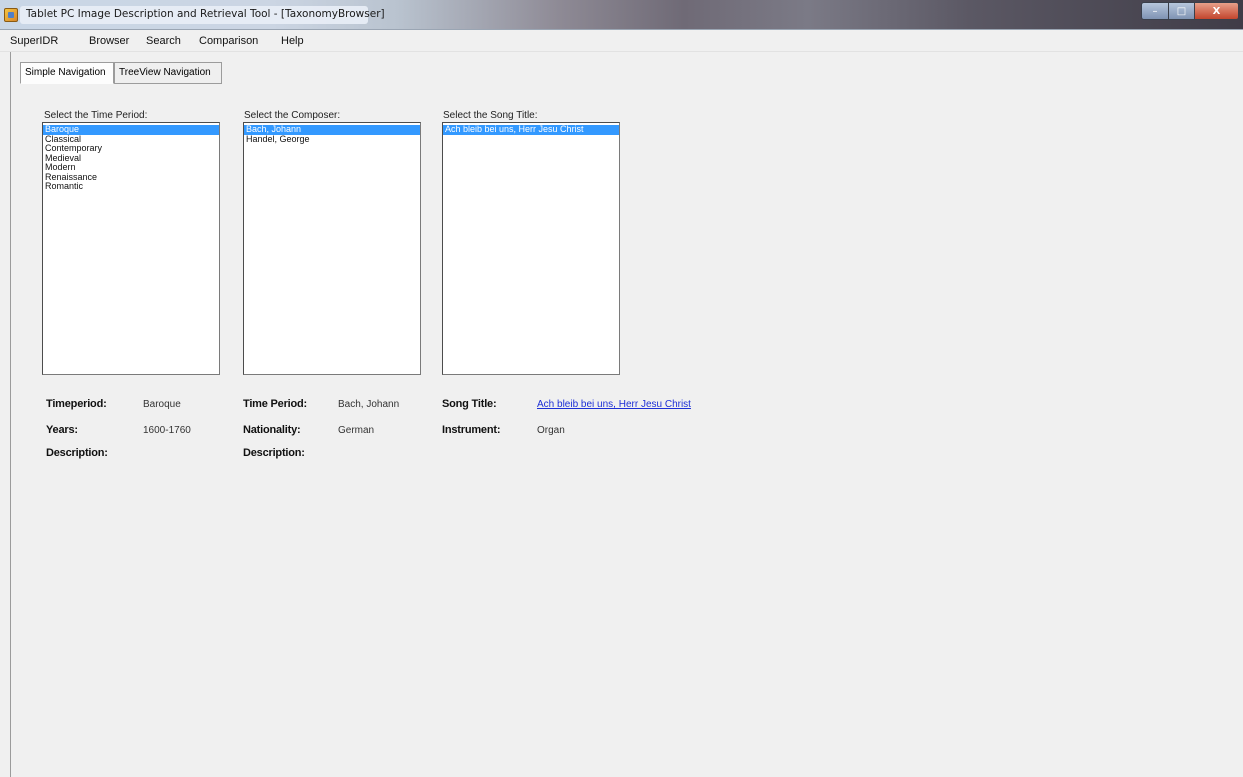 Image resolution: width=1243 pixels, height=777 pixels. I want to click on nationality-value: German, so click(356, 430).